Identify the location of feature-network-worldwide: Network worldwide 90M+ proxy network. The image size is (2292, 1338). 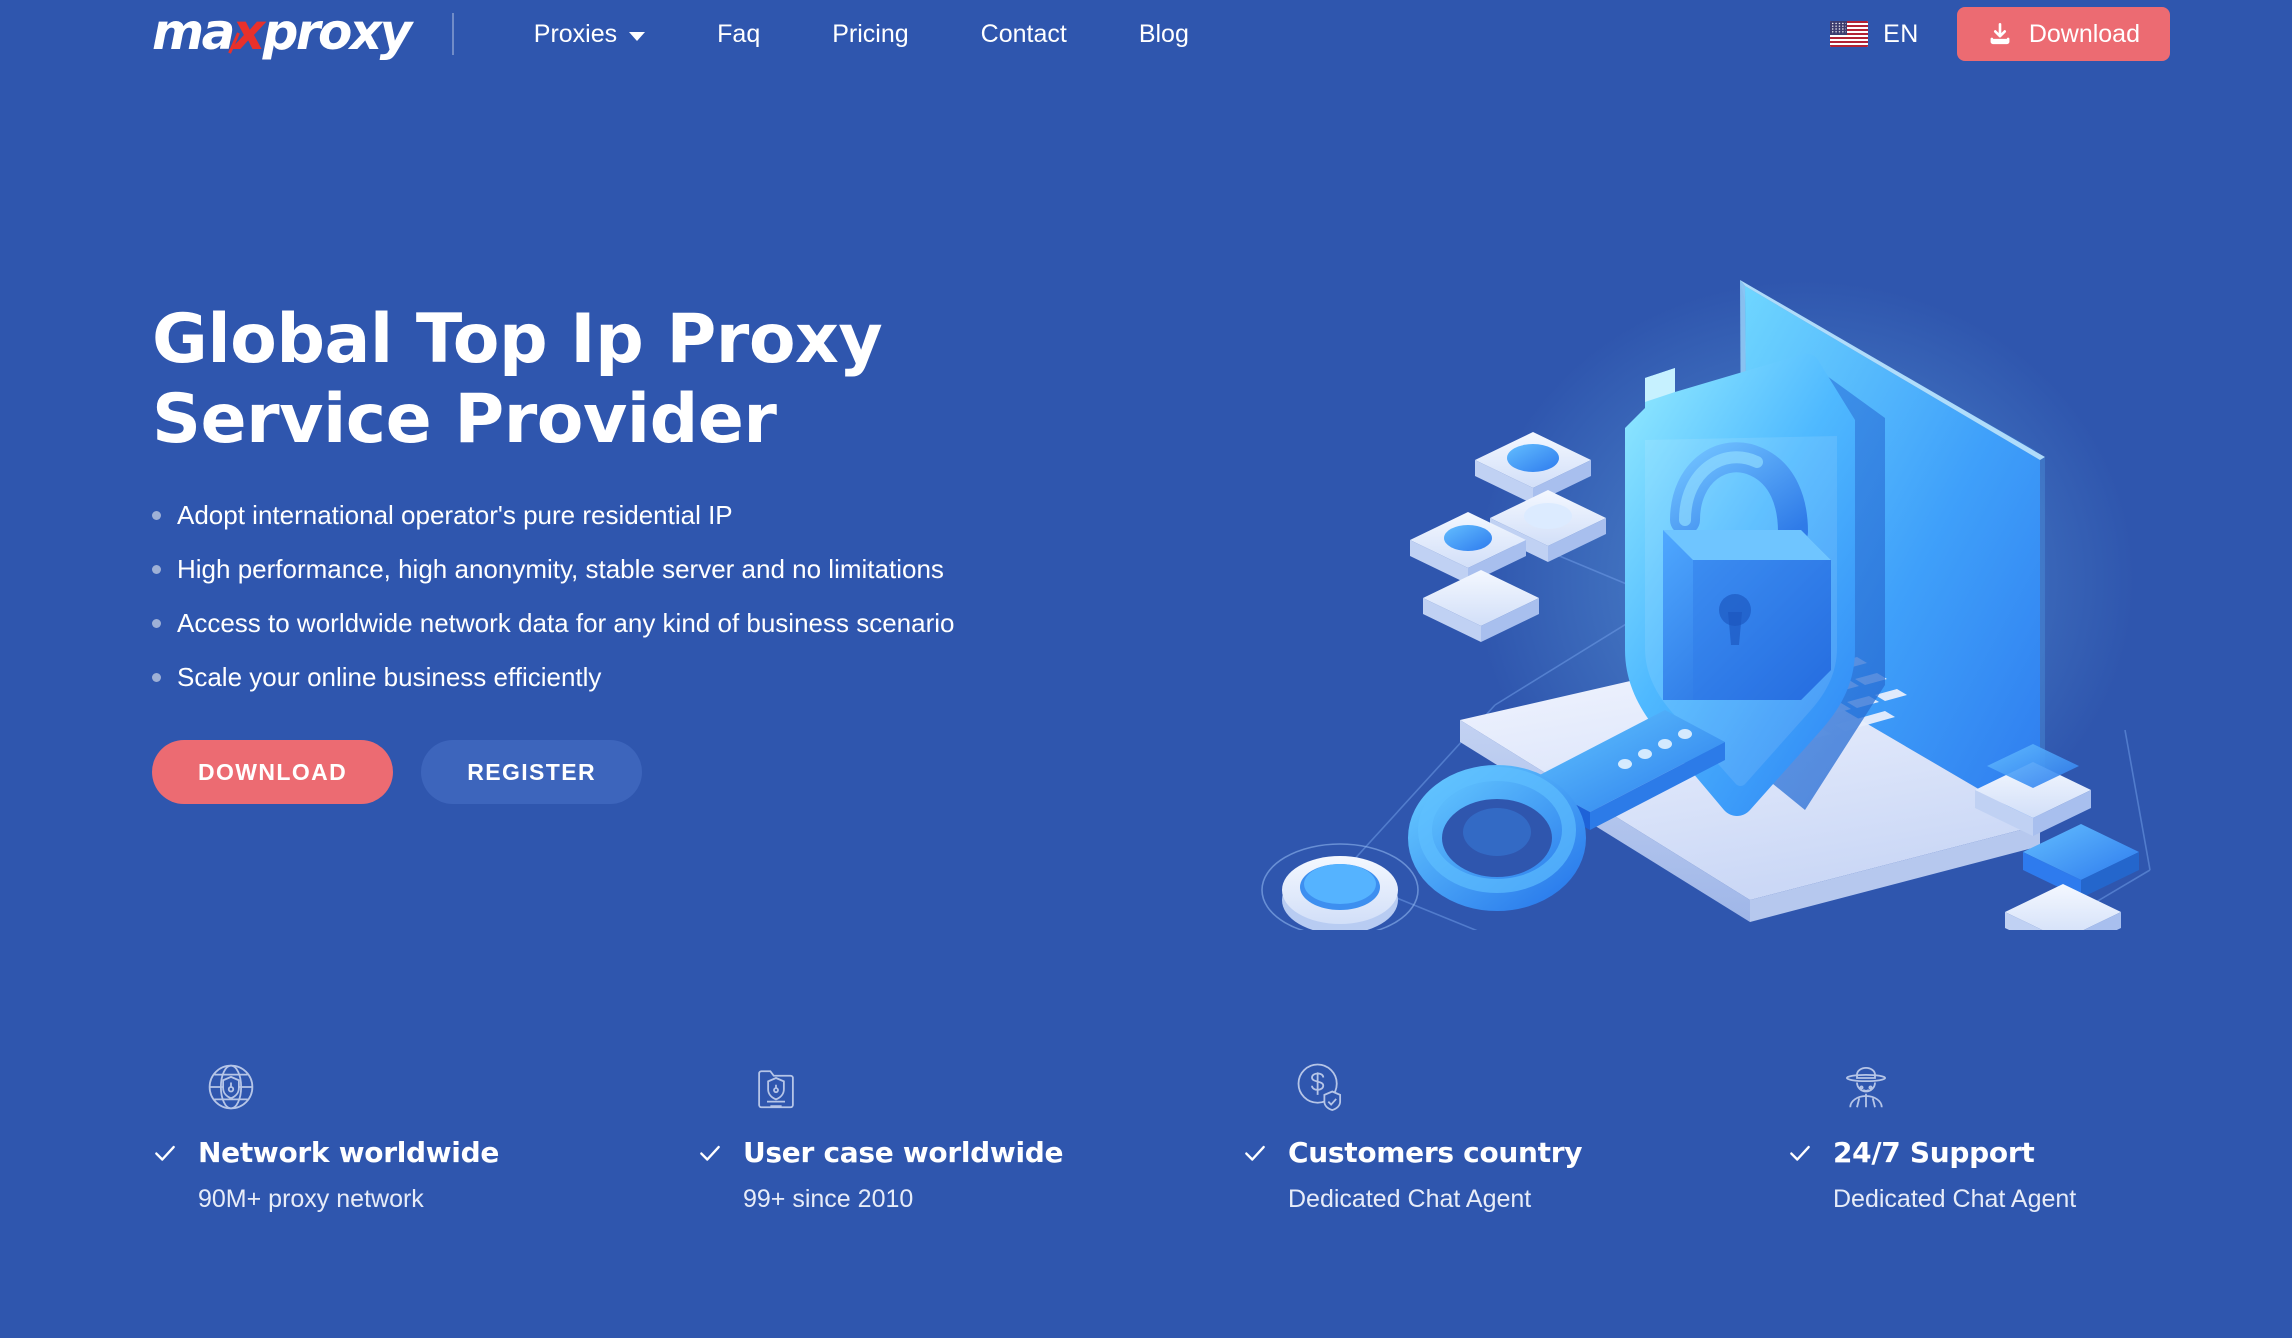
(424, 1137).